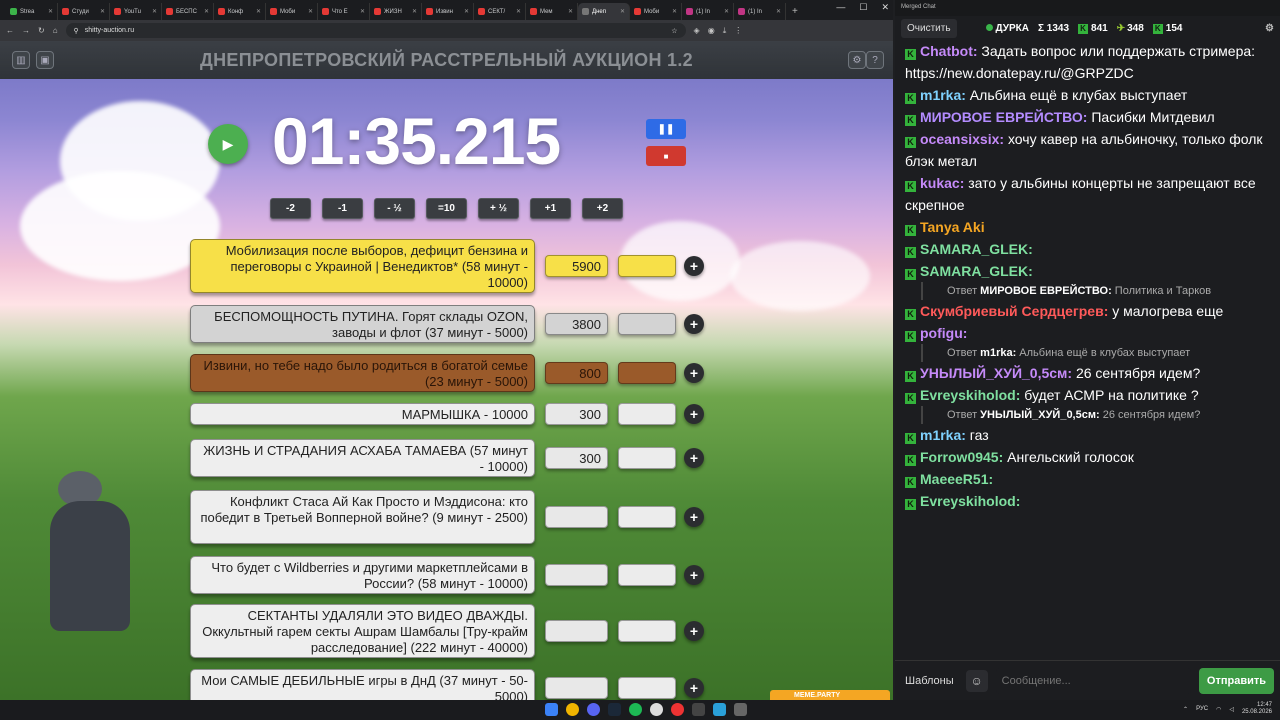 The width and height of the screenshot is (1280, 720). Describe the element at coordinates (666, 129) in the screenshot. I see `pause-button: ❚❚` at that location.